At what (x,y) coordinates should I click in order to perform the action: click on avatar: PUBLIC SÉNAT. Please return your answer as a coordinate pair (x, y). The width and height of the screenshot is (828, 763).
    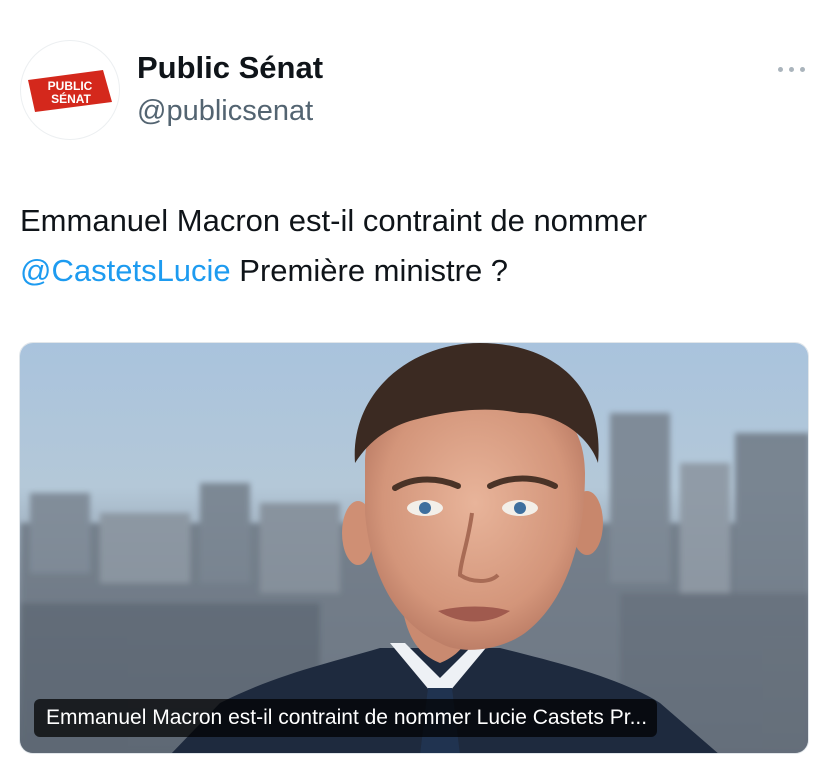
    Looking at the image, I should click on (70, 90).